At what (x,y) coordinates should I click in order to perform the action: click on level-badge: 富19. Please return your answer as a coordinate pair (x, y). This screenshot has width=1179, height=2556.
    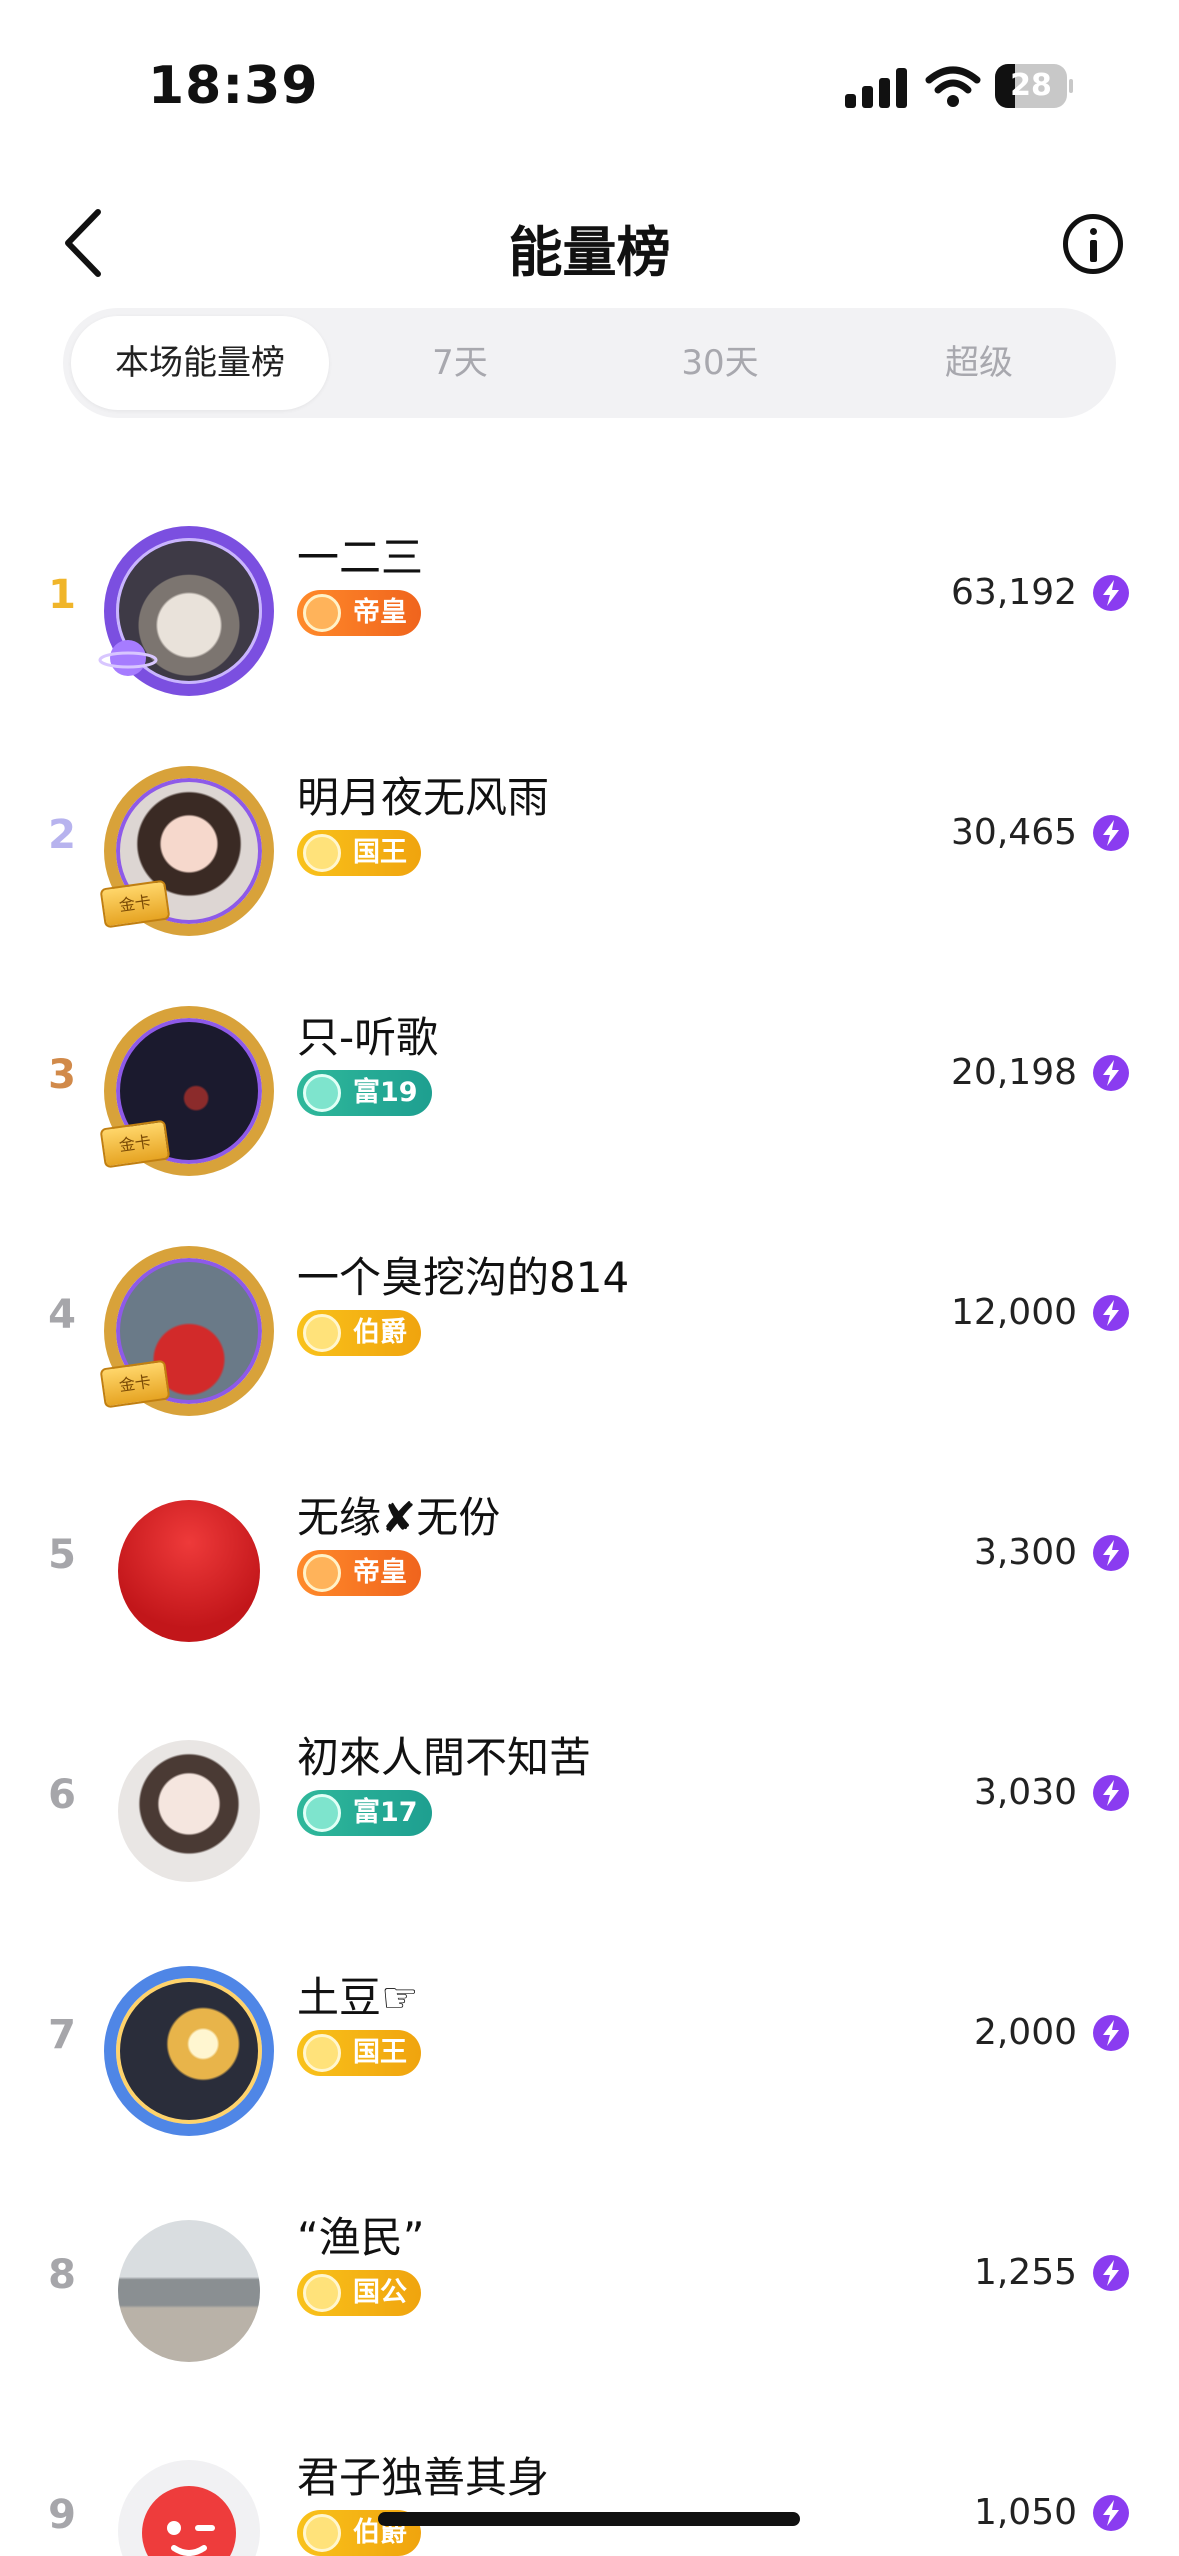
    Looking at the image, I should click on (364, 1093).